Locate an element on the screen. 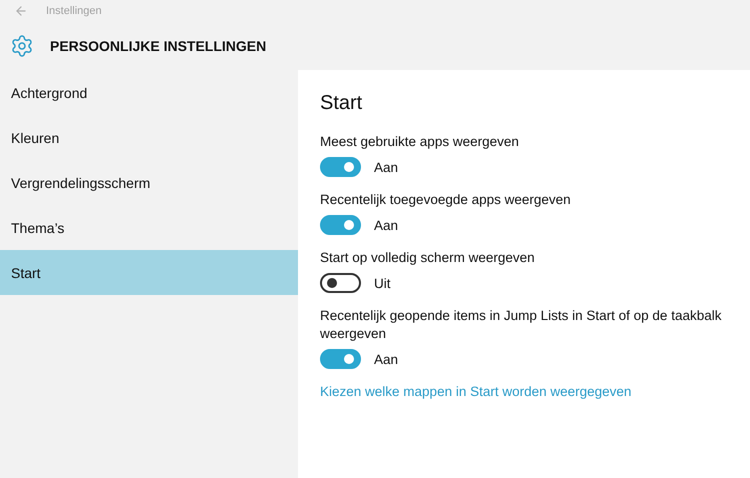 The width and height of the screenshot is (750, 478). settings-icon is located at coordinates (22, 46).